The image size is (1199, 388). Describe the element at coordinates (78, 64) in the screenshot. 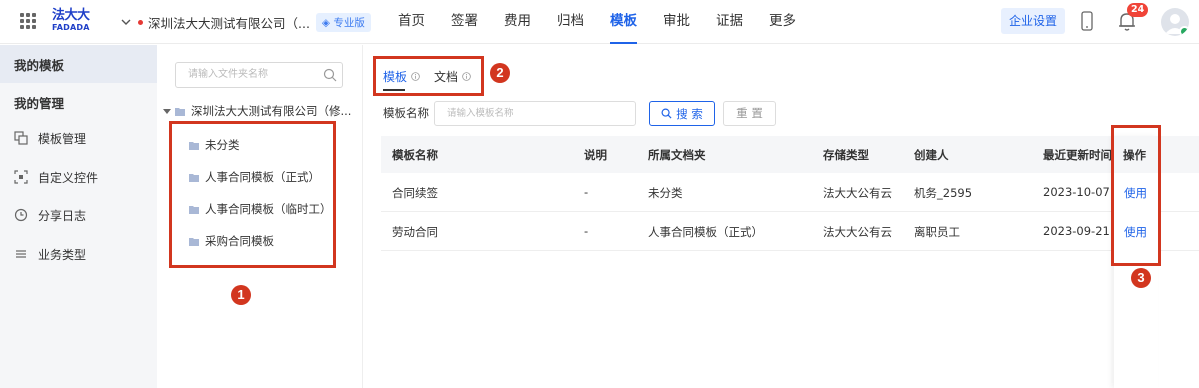

I see `sidebar-item-my-templates: 我的模板` at that location.